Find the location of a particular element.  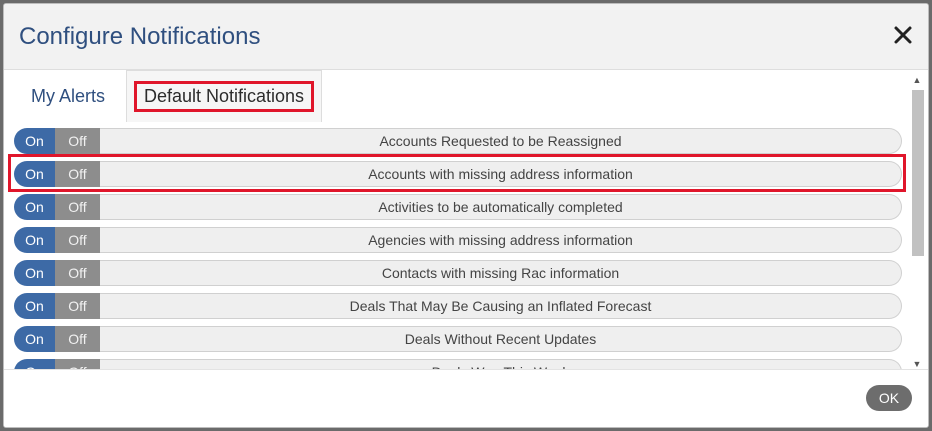

scroll-up-arrow-icon: ▲ is located at coordinates (917, 80).